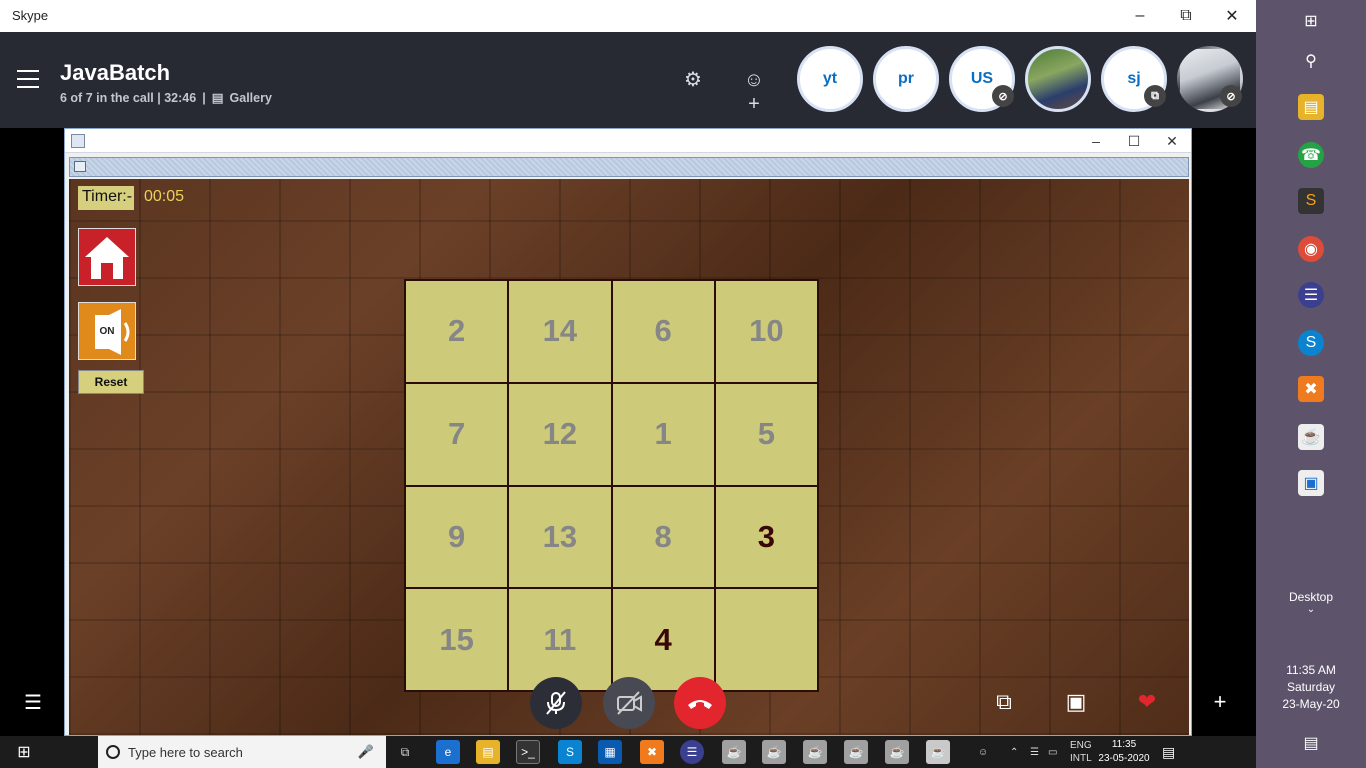  I want to click on side-clock: 11:35 AM Saturday 23-May-20, so click(1311, 687).